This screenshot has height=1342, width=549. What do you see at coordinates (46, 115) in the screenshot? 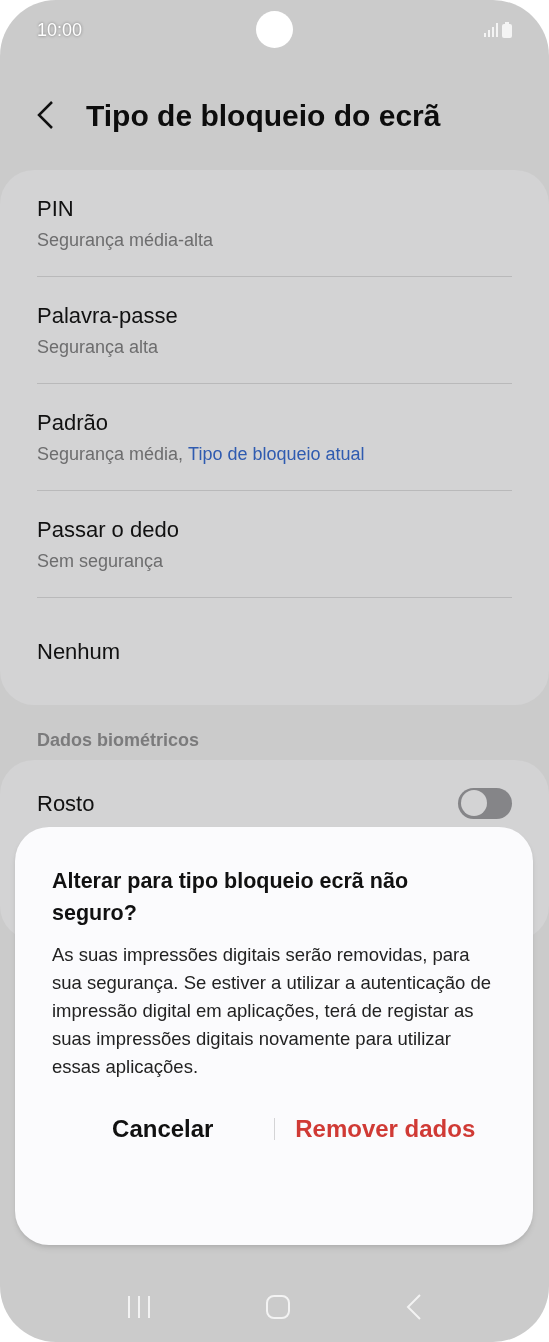
I see `back-button` at bounding box center [46, 115].